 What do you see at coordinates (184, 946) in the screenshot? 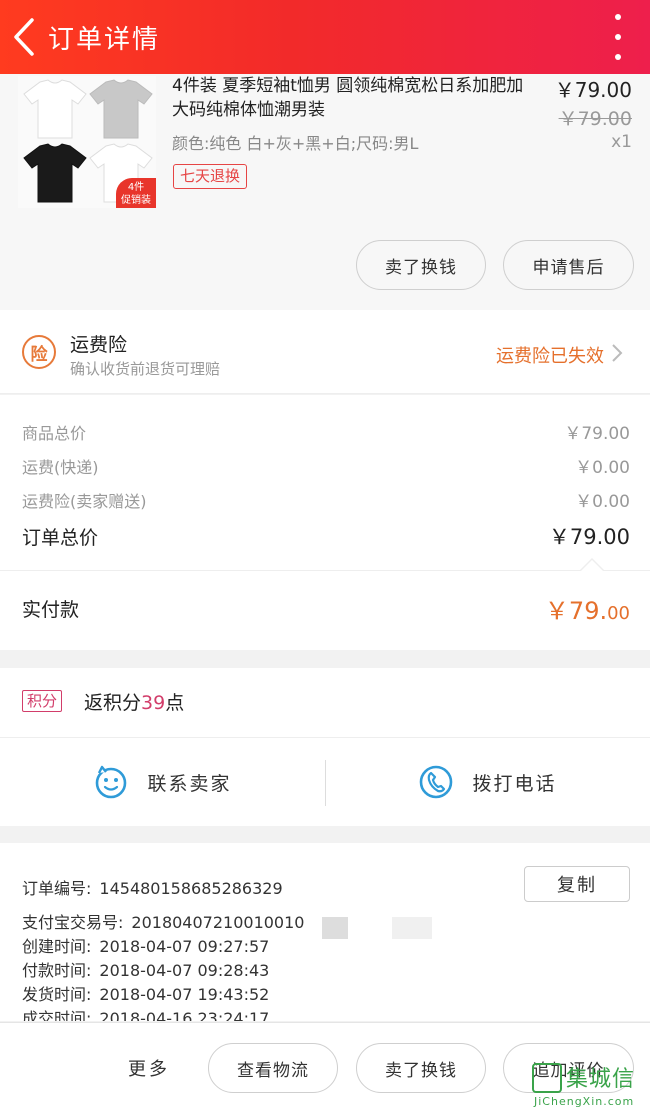
I see `created-time: 2018-04-07 09:27:57` at bounding box center [184, 946].